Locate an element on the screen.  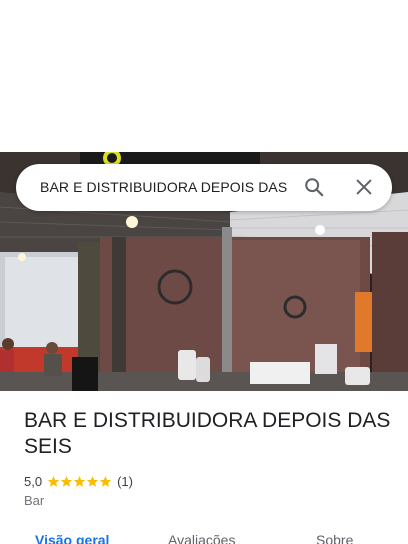
place-title: BAR E DISTRIBUIDORA DEPOIS DAS SEIS is located at coordinates (207, 433).